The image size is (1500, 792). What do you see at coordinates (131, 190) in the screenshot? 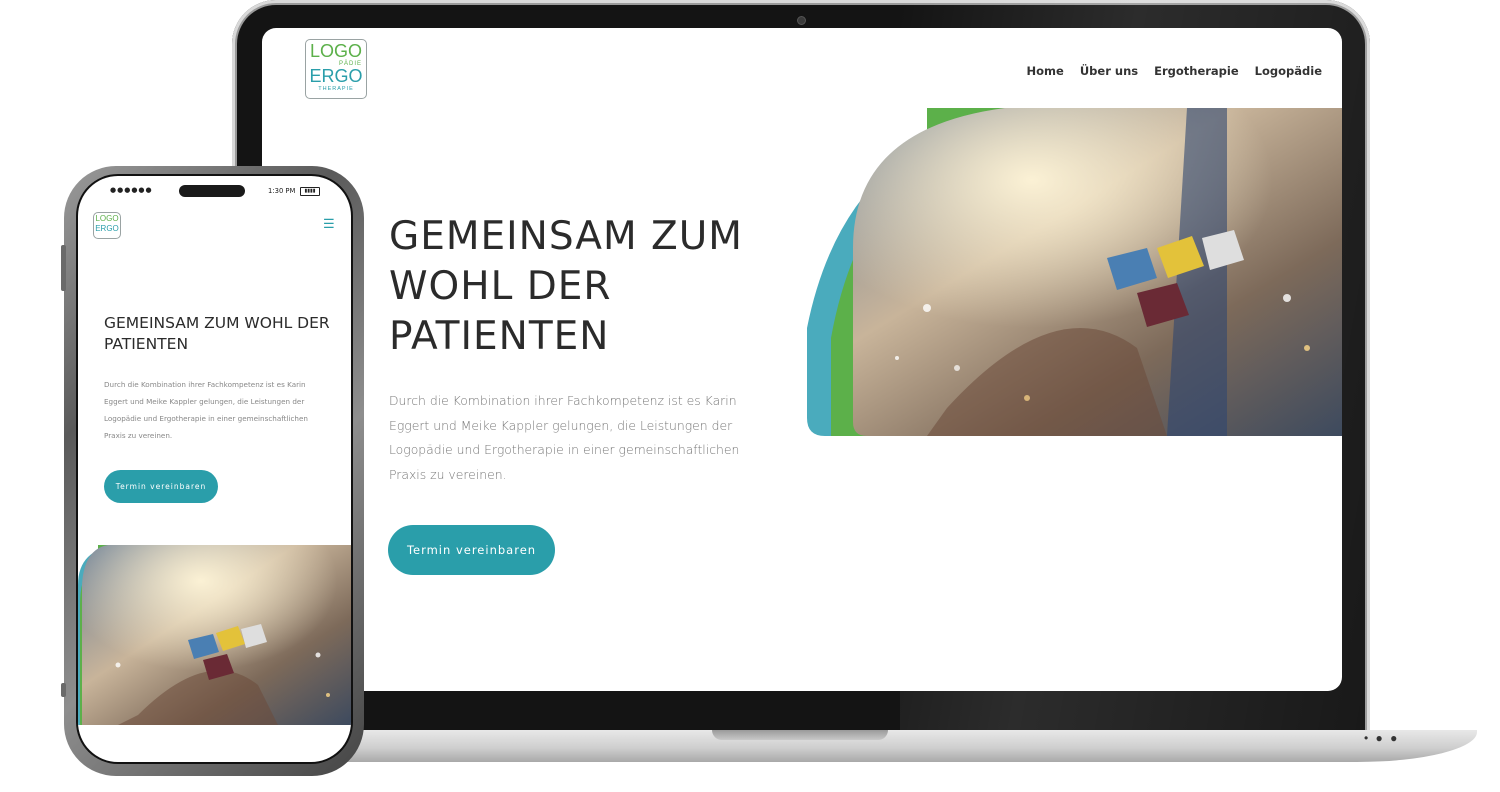
I see `signal-icon: ●●●●●●` at bounding box center [131, 190].